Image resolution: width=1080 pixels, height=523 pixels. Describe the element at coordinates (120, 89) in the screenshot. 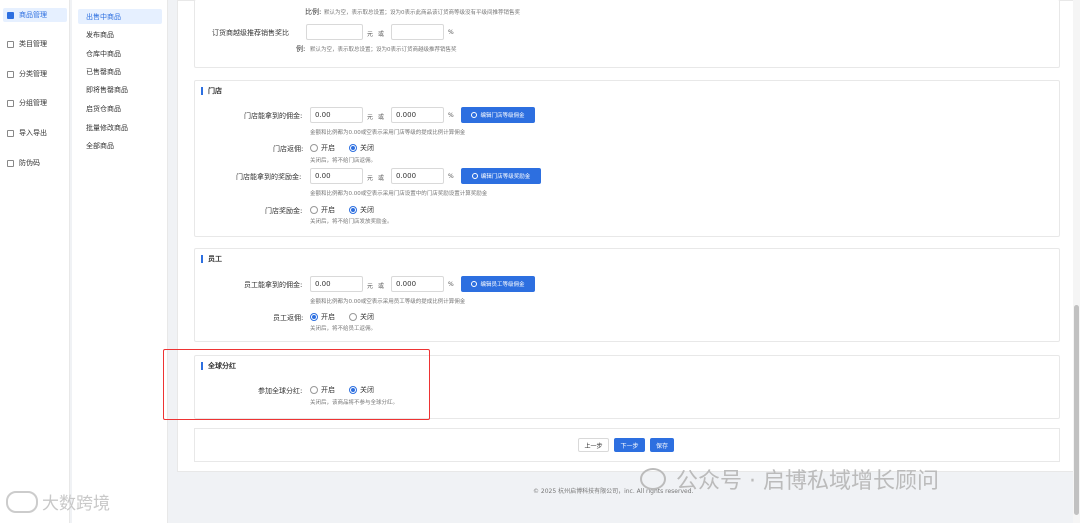

I see `nav2-nearly-sold-out: 即将售罄商品` at that location.